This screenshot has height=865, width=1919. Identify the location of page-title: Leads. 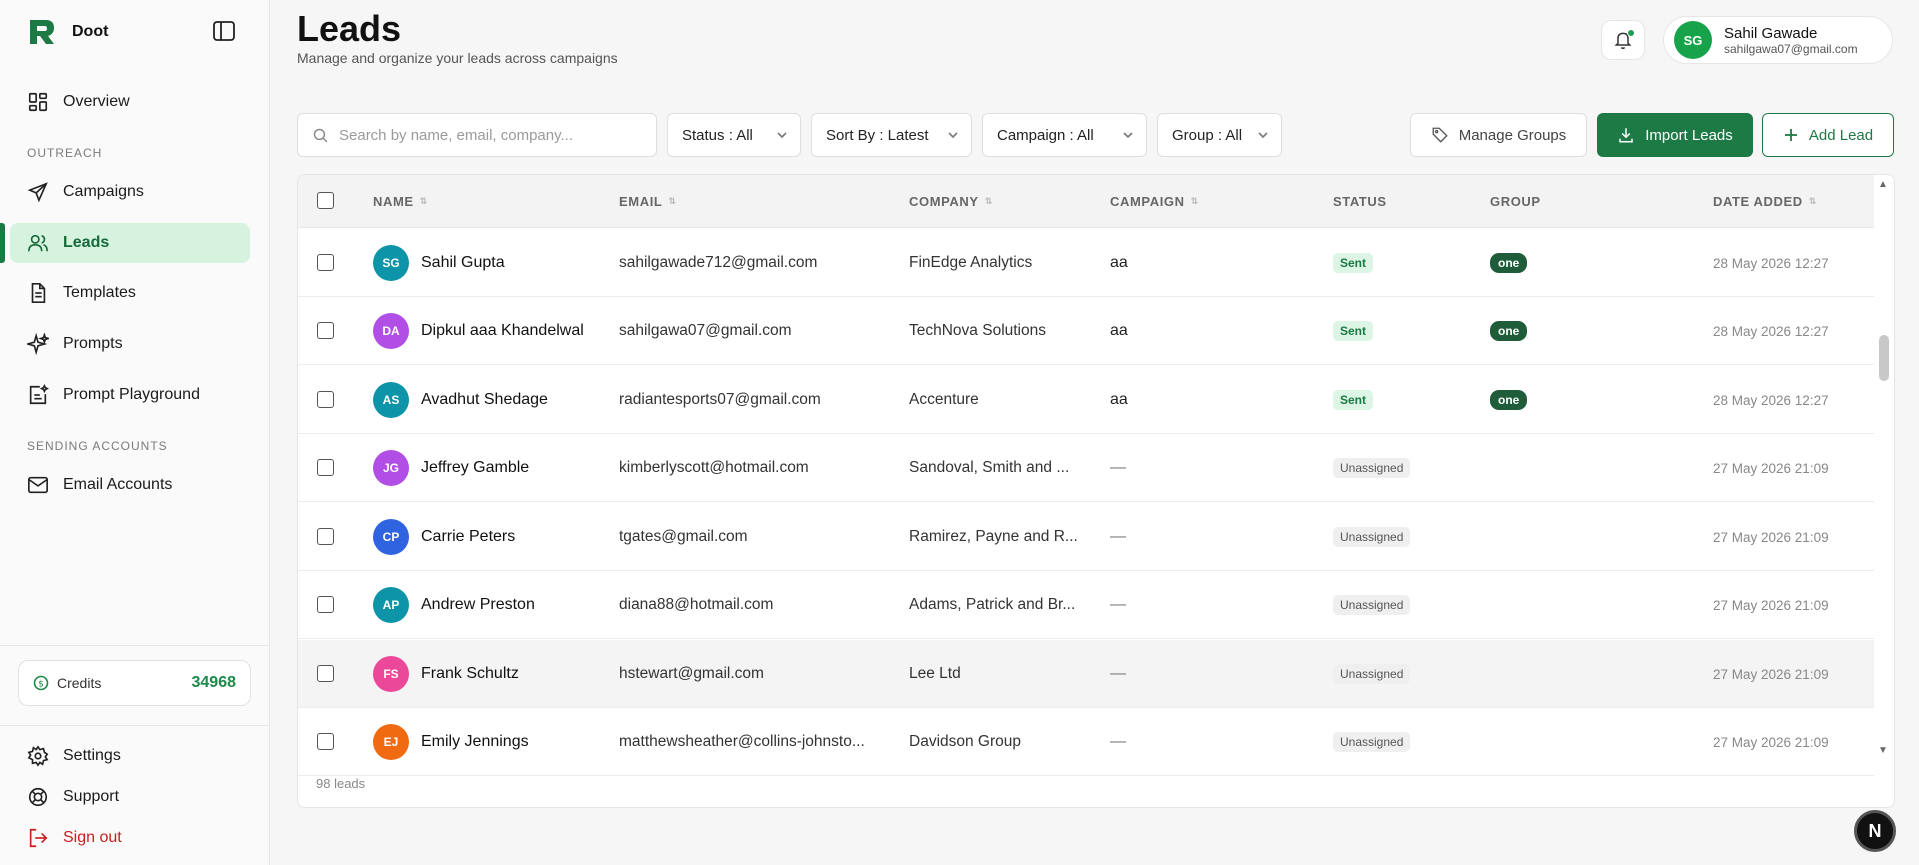
(349, 28).